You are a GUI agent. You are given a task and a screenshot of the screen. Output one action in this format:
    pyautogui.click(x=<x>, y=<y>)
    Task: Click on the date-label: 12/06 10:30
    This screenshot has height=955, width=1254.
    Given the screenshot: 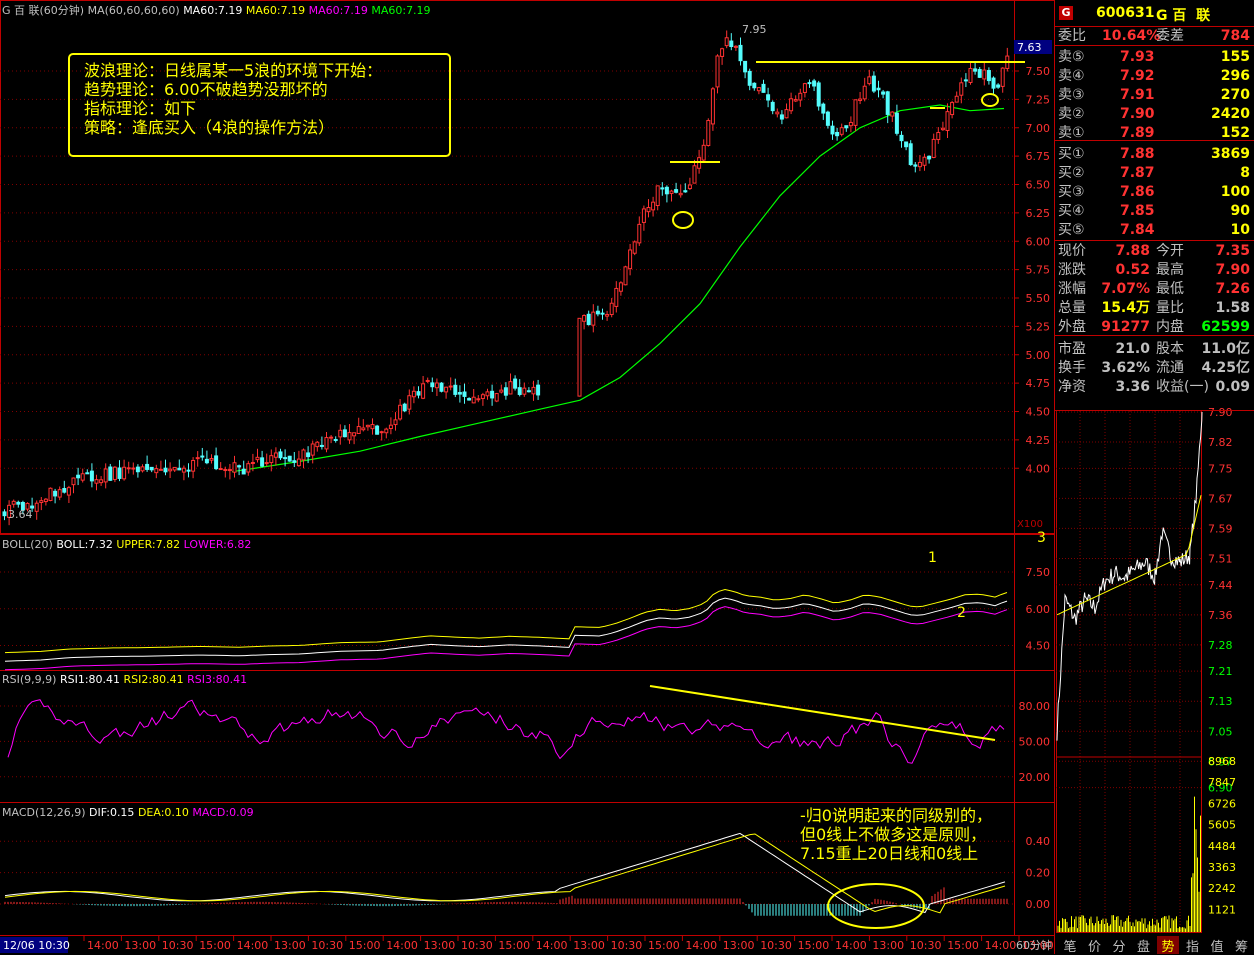 What is the action you would take?
    pyautogui.click(x=36, y=945)
    